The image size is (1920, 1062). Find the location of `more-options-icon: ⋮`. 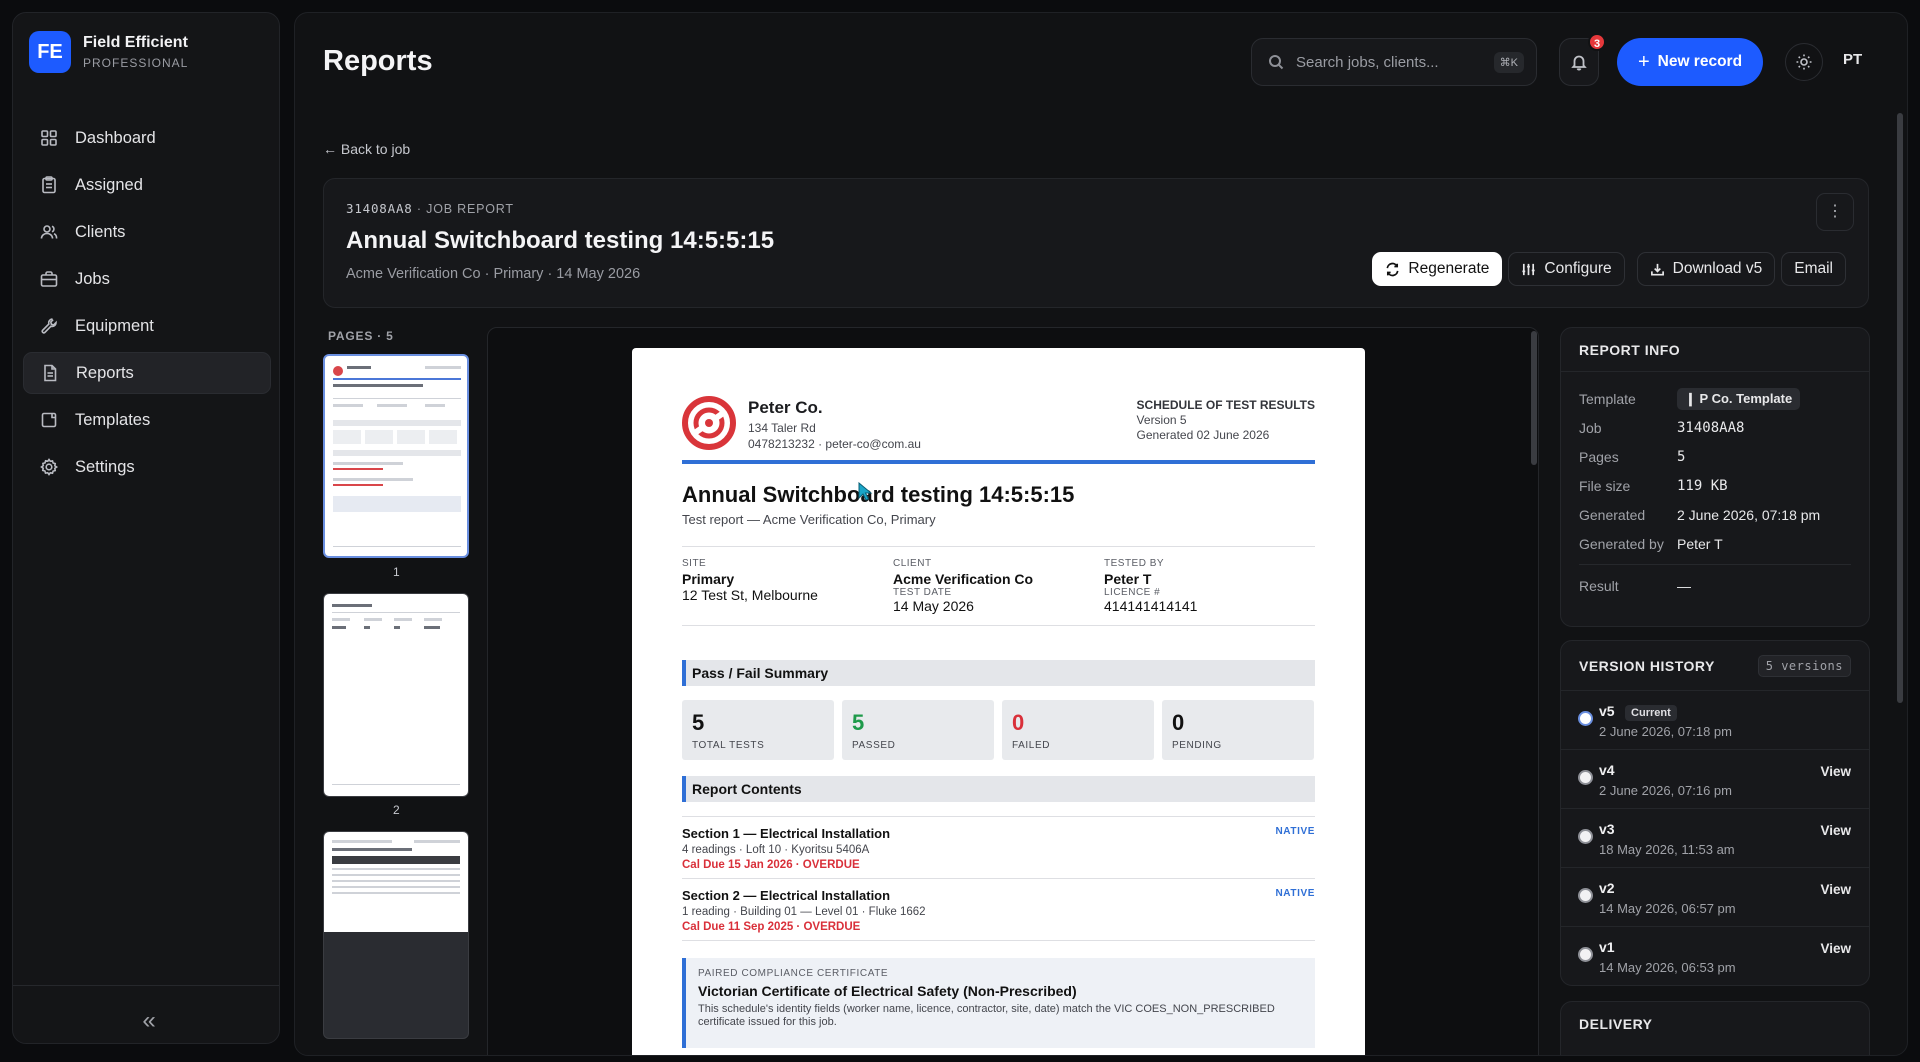

more-options-icon: ⋮ is located at coordinates (1835, 212).